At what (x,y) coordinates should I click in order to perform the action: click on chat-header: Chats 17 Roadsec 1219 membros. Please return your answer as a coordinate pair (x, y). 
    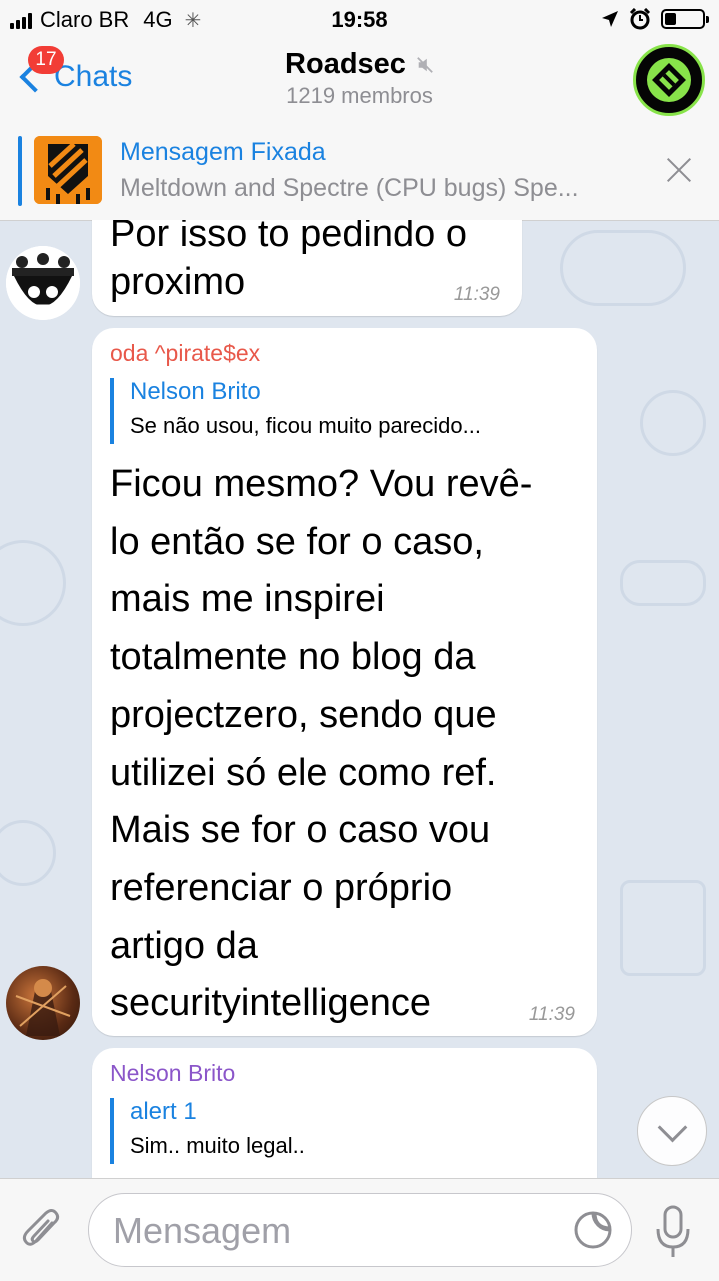
    Looking at the image, I should click on (359, 81).